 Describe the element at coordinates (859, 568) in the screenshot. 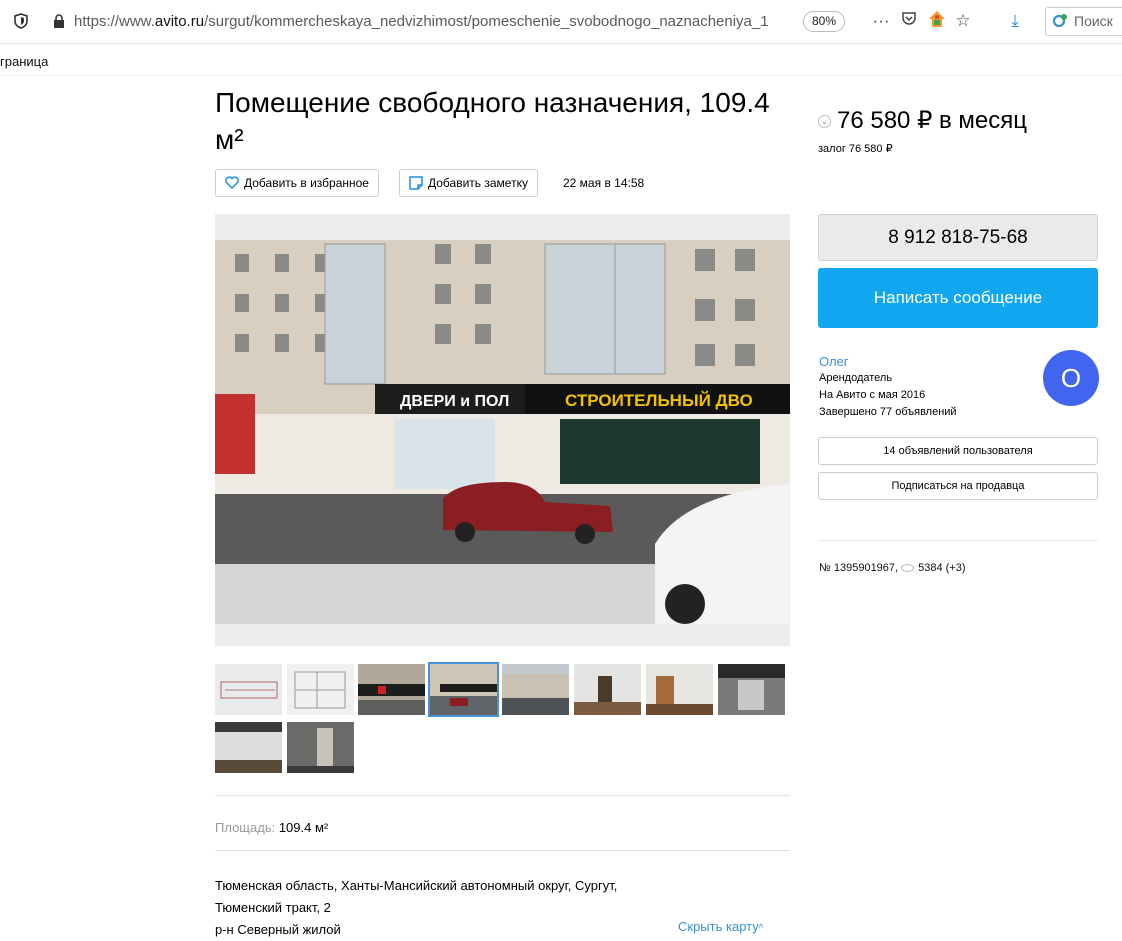

I see `listing-number: № 1395901967,` at that location.